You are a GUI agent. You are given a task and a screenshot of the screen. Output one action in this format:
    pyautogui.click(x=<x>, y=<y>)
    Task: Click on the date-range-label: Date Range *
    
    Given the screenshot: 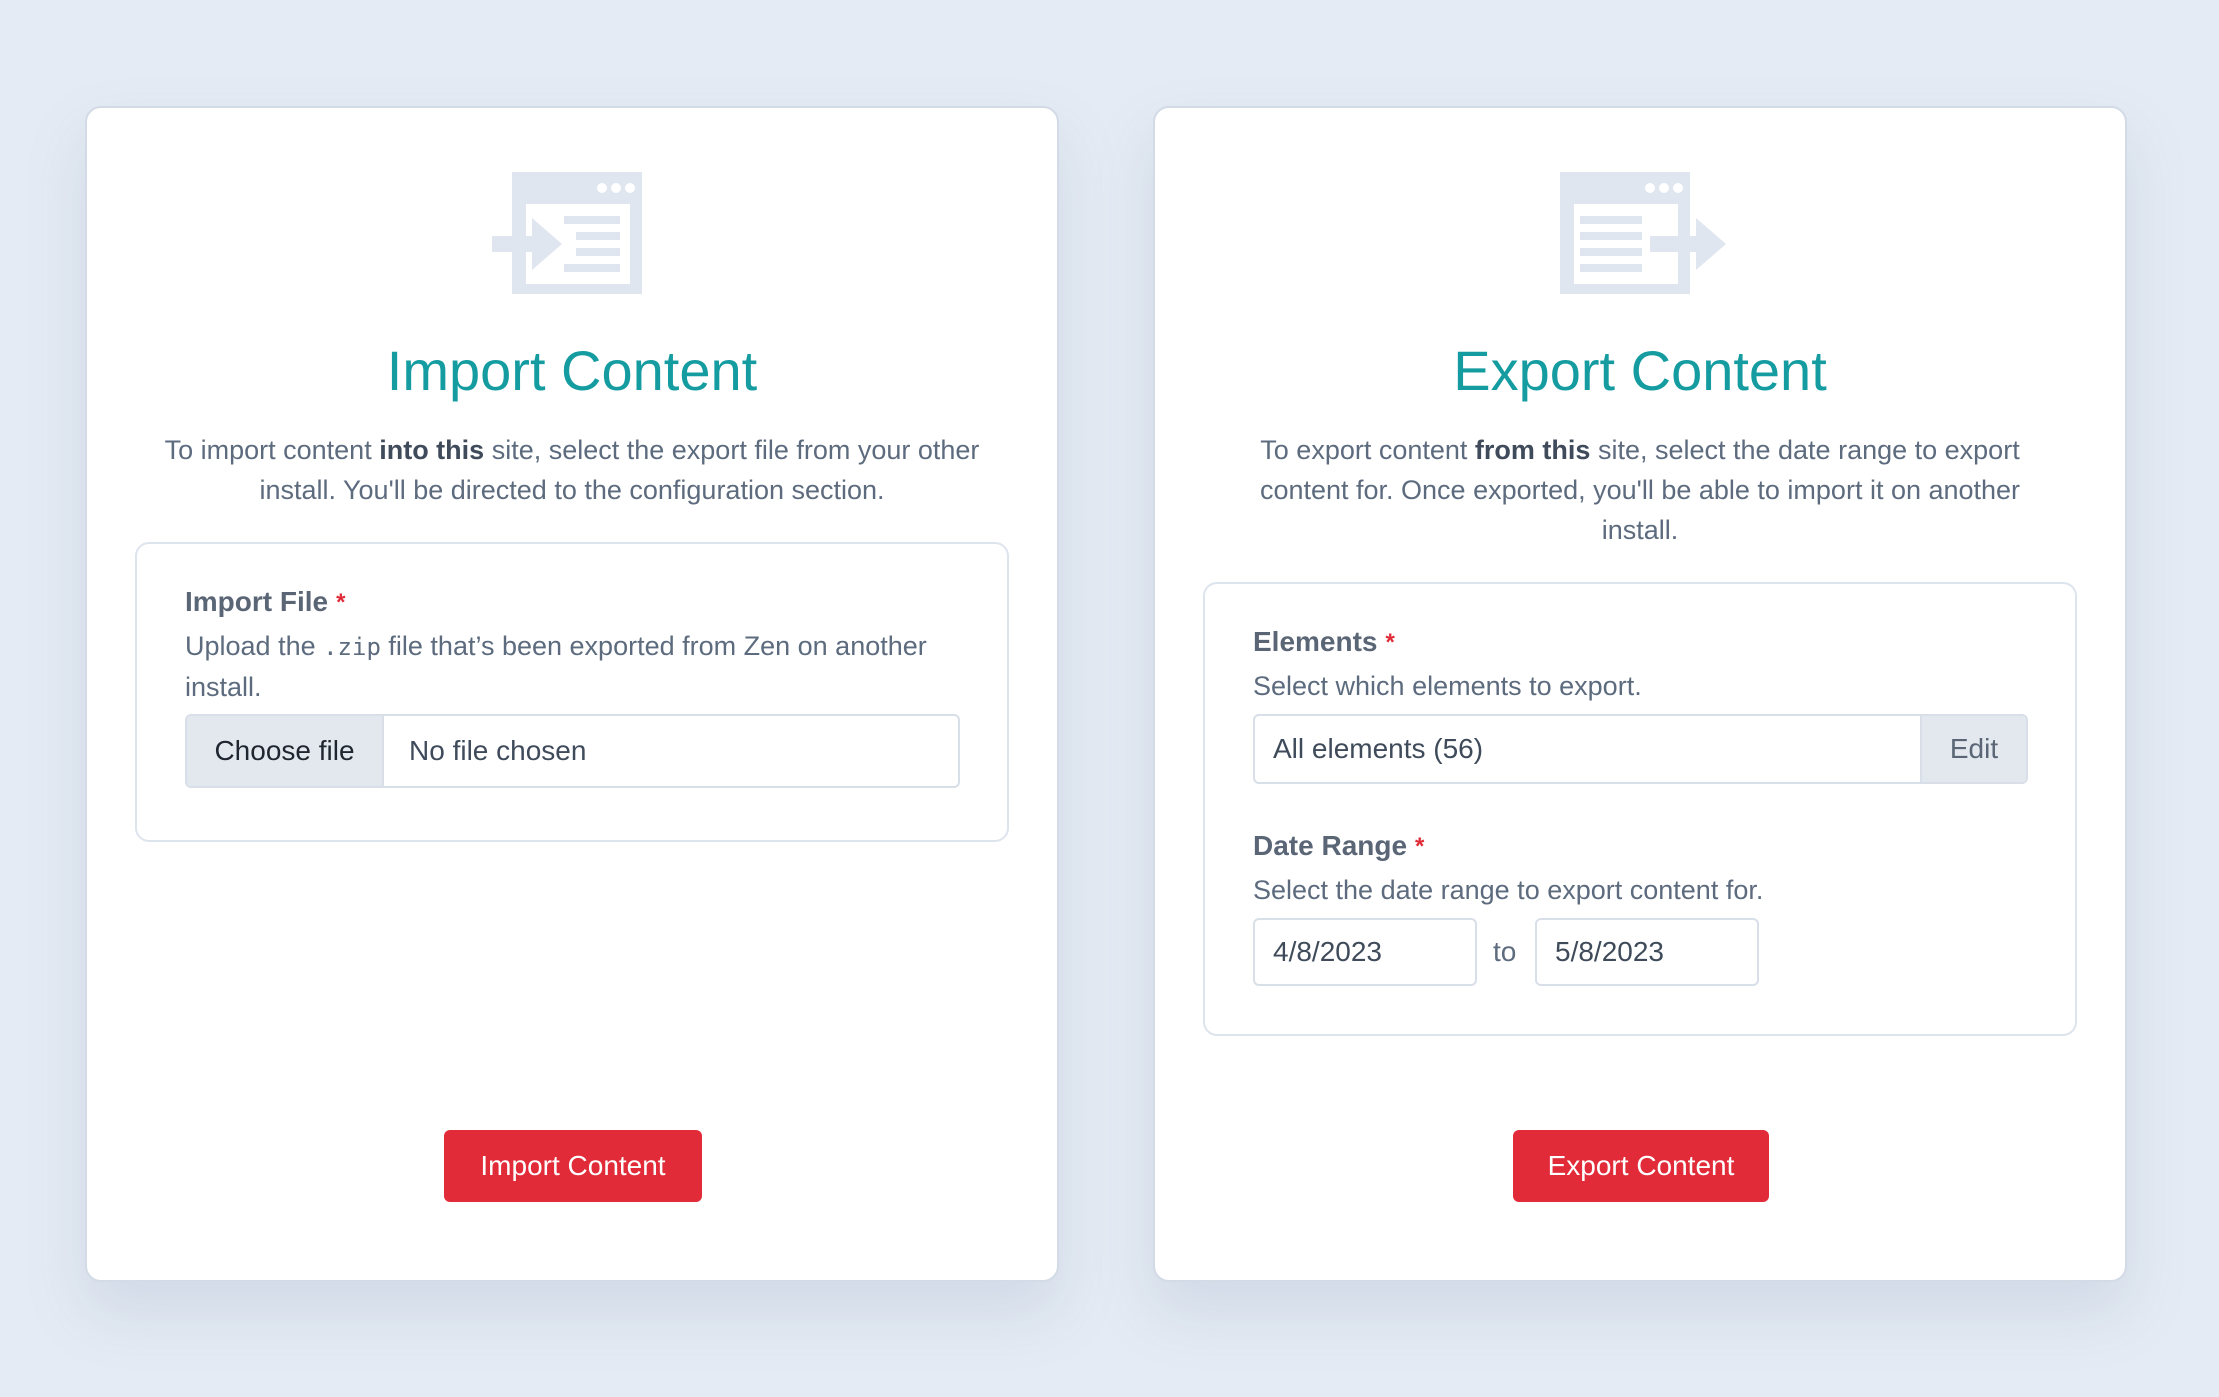 What is the action you would take?
    pyautogui.click(x=1339, y=845)
    